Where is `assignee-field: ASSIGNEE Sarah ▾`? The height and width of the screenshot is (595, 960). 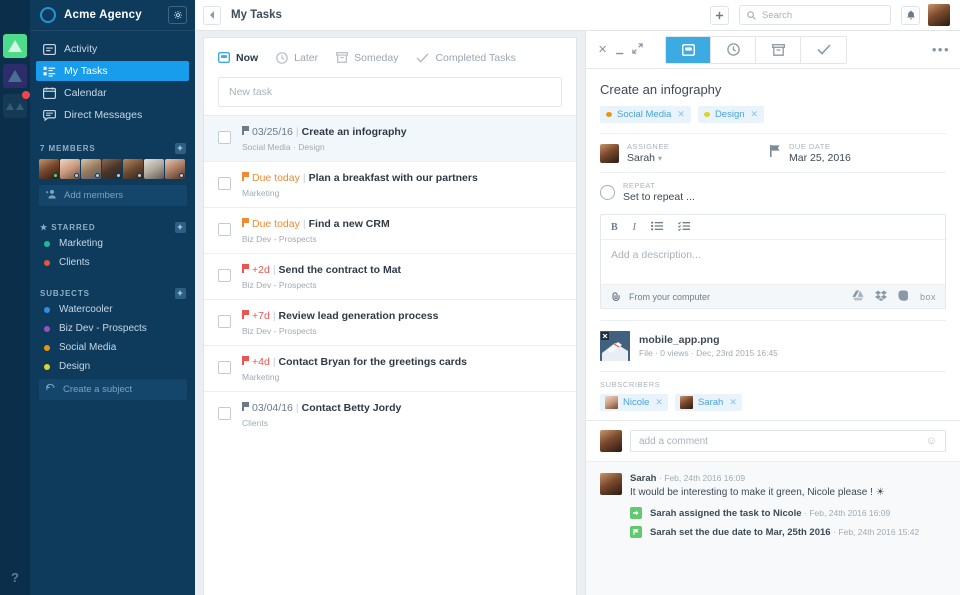 assignee-field: ASSIGNEE Sarah ▾ is located at coordinates (685, 153).